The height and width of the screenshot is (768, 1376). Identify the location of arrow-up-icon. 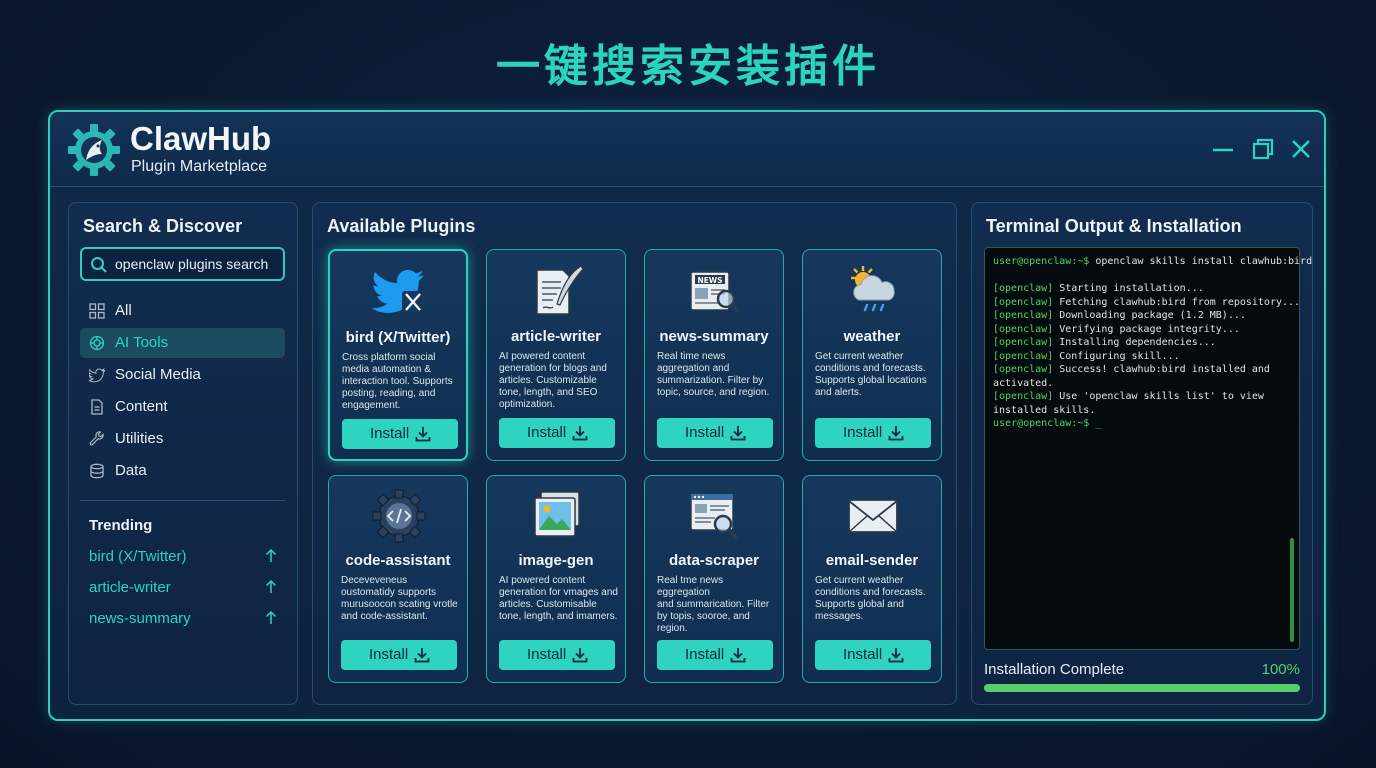
(271, 586).